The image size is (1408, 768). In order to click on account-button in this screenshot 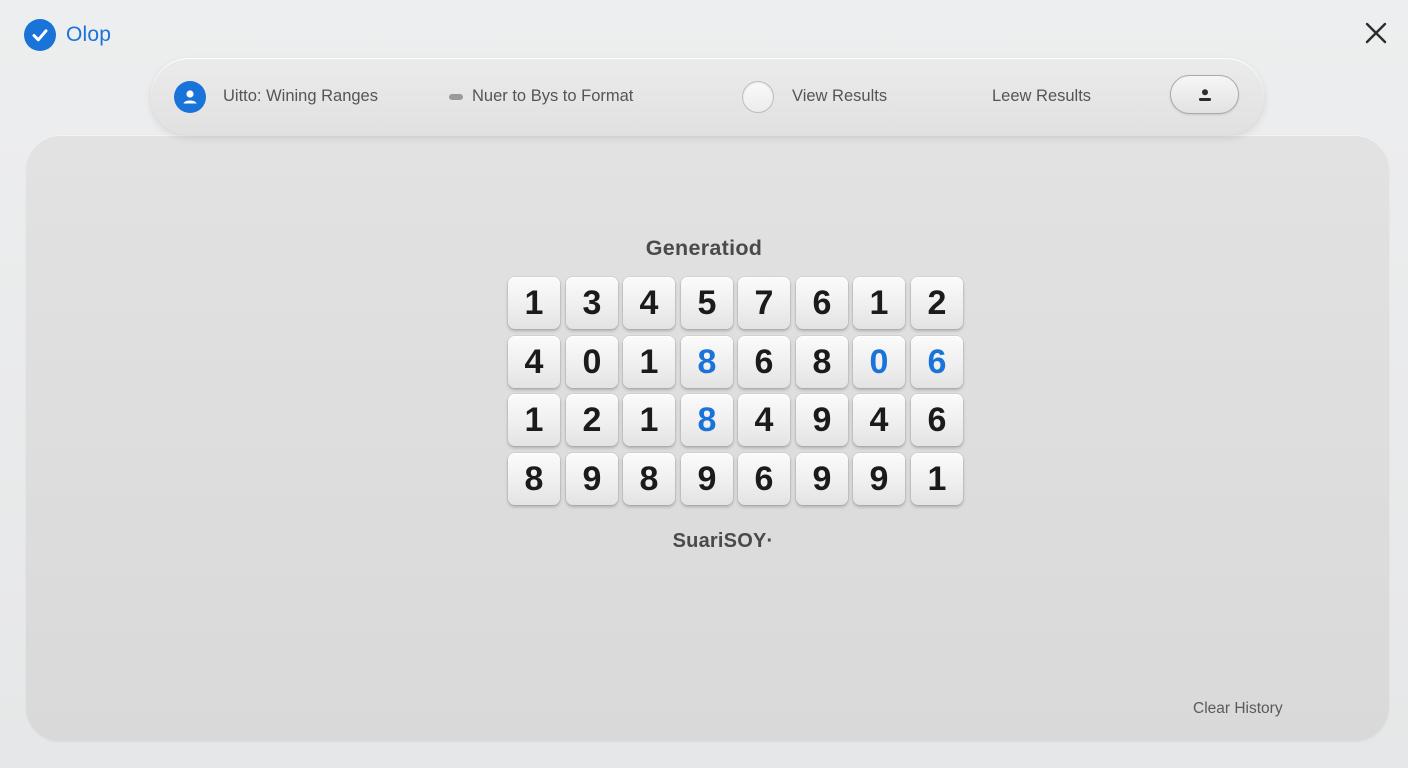, I will do `click(1204, 94)`.